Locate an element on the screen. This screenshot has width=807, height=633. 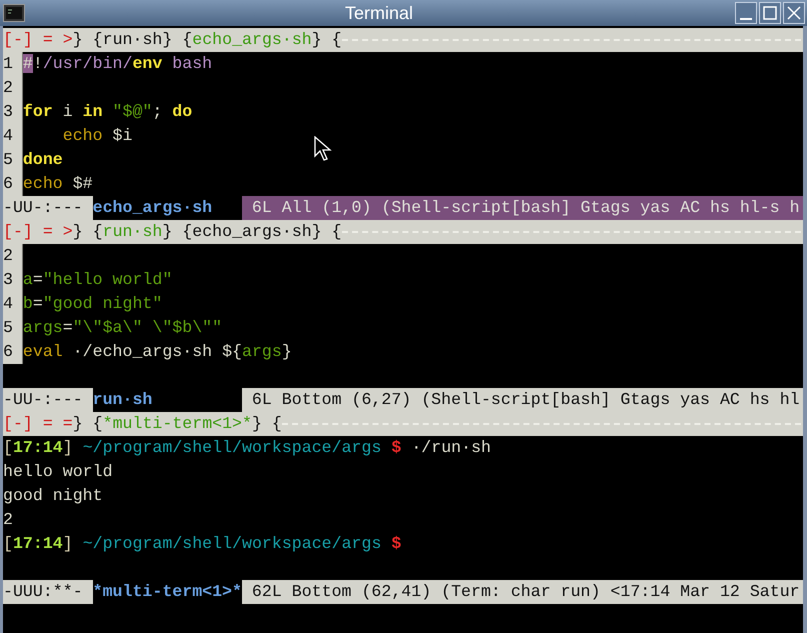
code-line: echo $# is located at coordinates (57, 184).